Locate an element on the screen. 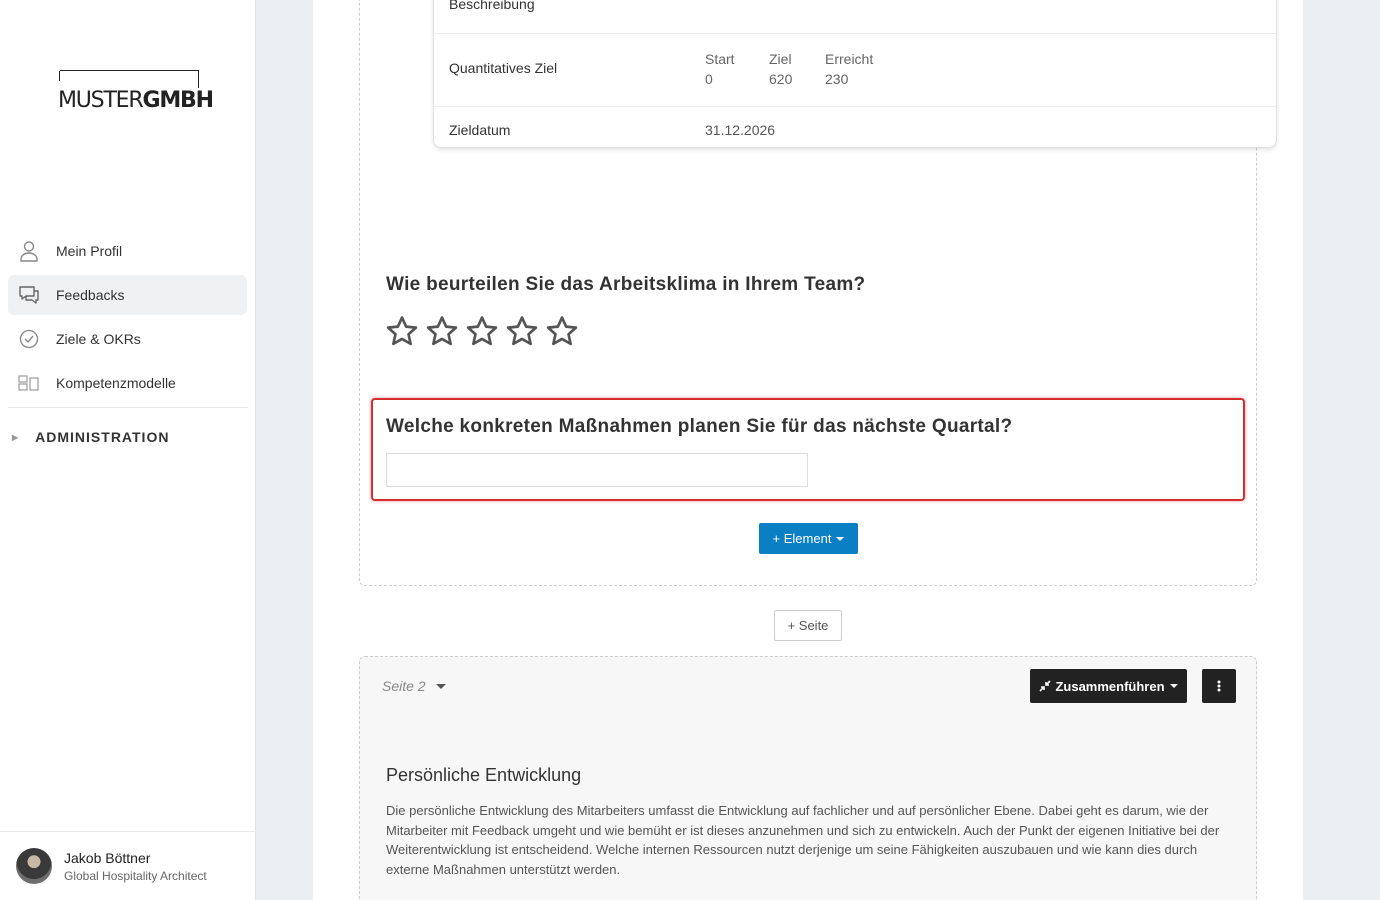  sidebar-item-label: Kompetenzmodelle is located at coordinates (116, 383).